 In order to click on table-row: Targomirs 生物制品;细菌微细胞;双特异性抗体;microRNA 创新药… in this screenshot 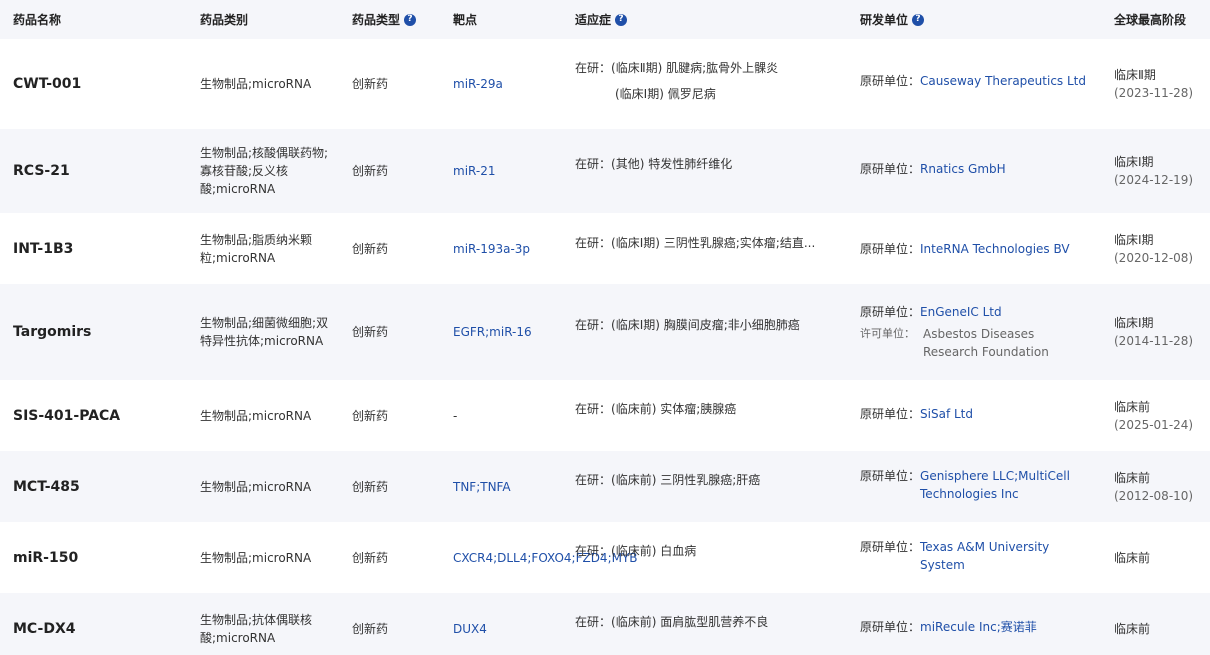, I will do `click(605, 332)`.